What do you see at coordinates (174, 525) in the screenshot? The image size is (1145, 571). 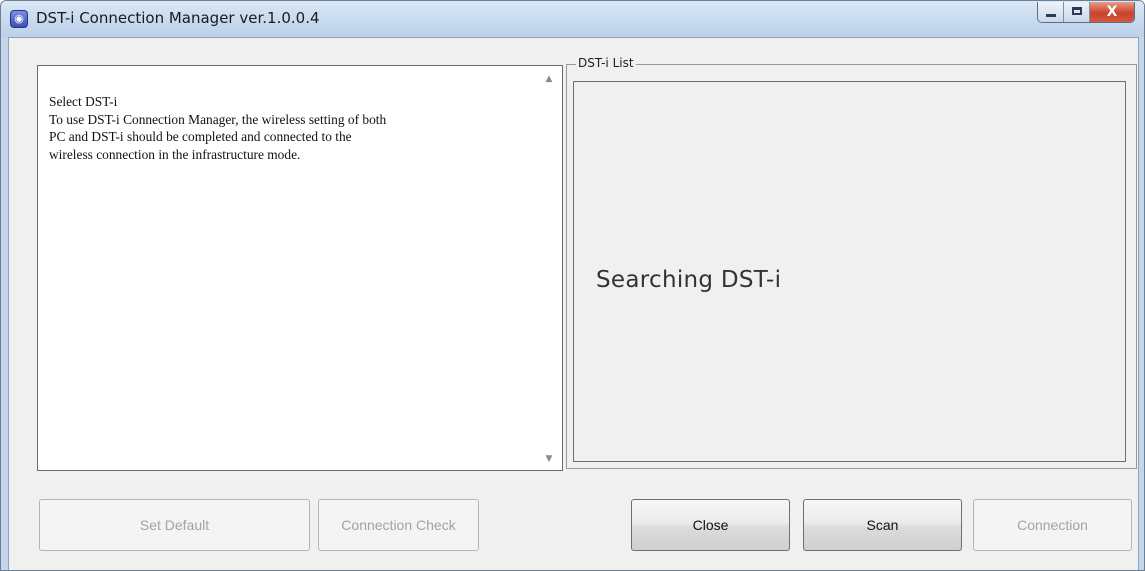 I see `set-default-button: Set Default` at bounding box center [174, 525].